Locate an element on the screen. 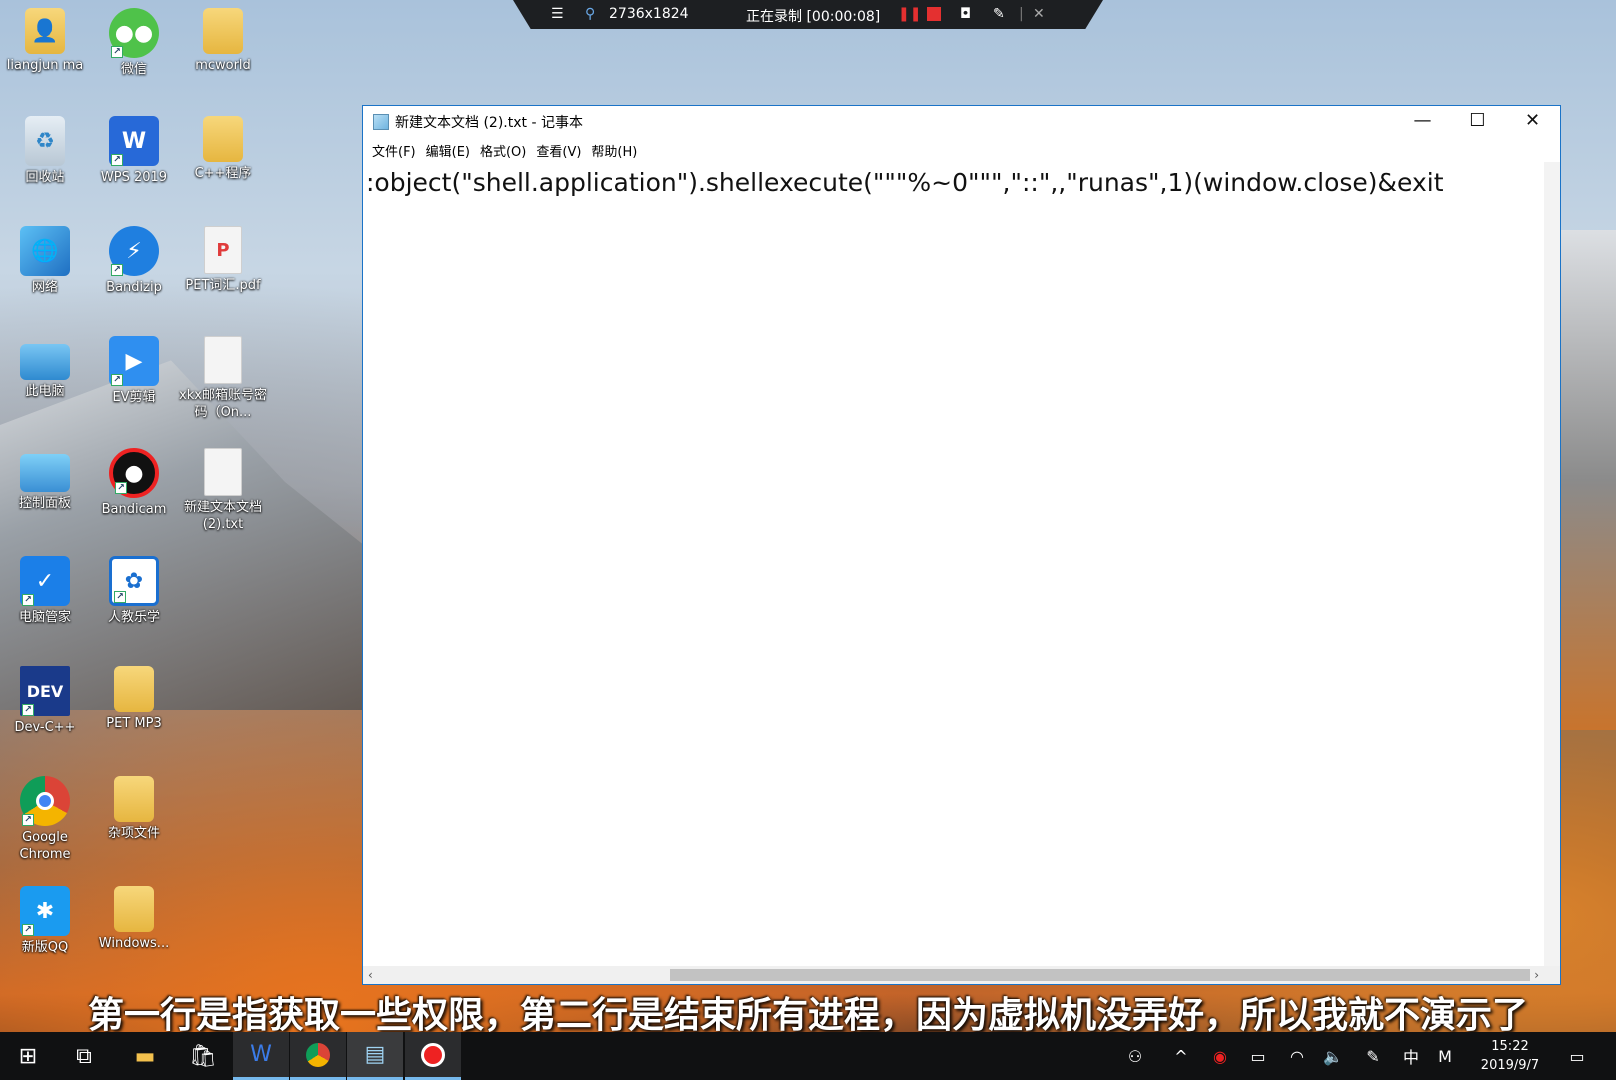  desktop-icon-qq: ✱ ↗ 新版QQ is located at coordinates (45, 921).